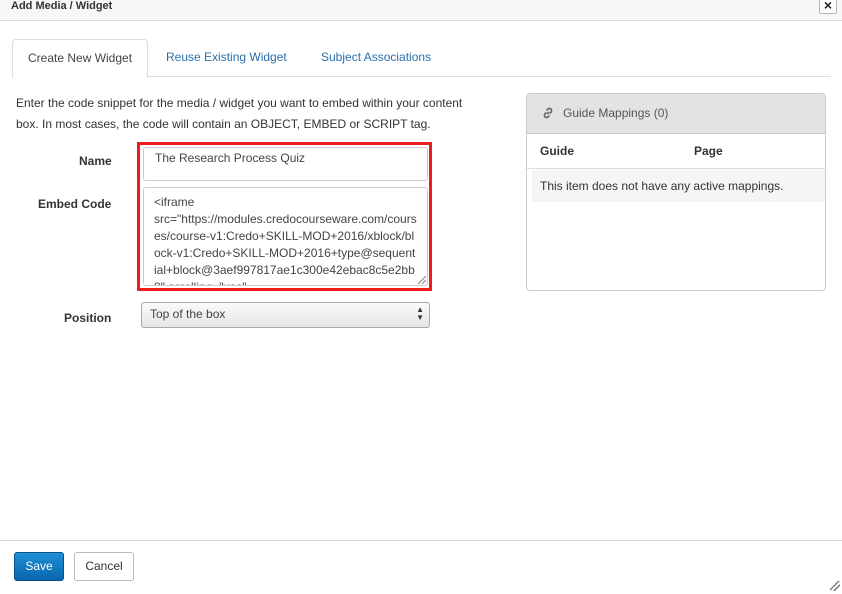  I want to click on dialog-titlebar: Add Media / Widget ×, so click(421, 10).